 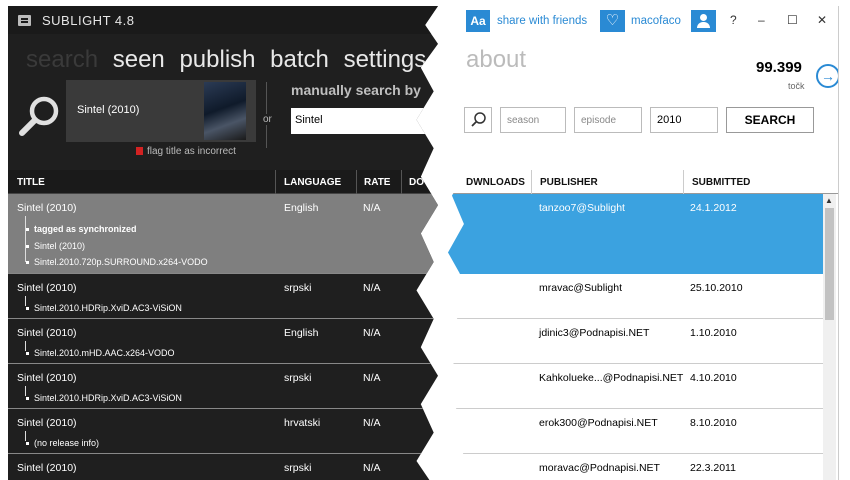 I want to click on tab-publish: publish, so click(x=217, y=59).